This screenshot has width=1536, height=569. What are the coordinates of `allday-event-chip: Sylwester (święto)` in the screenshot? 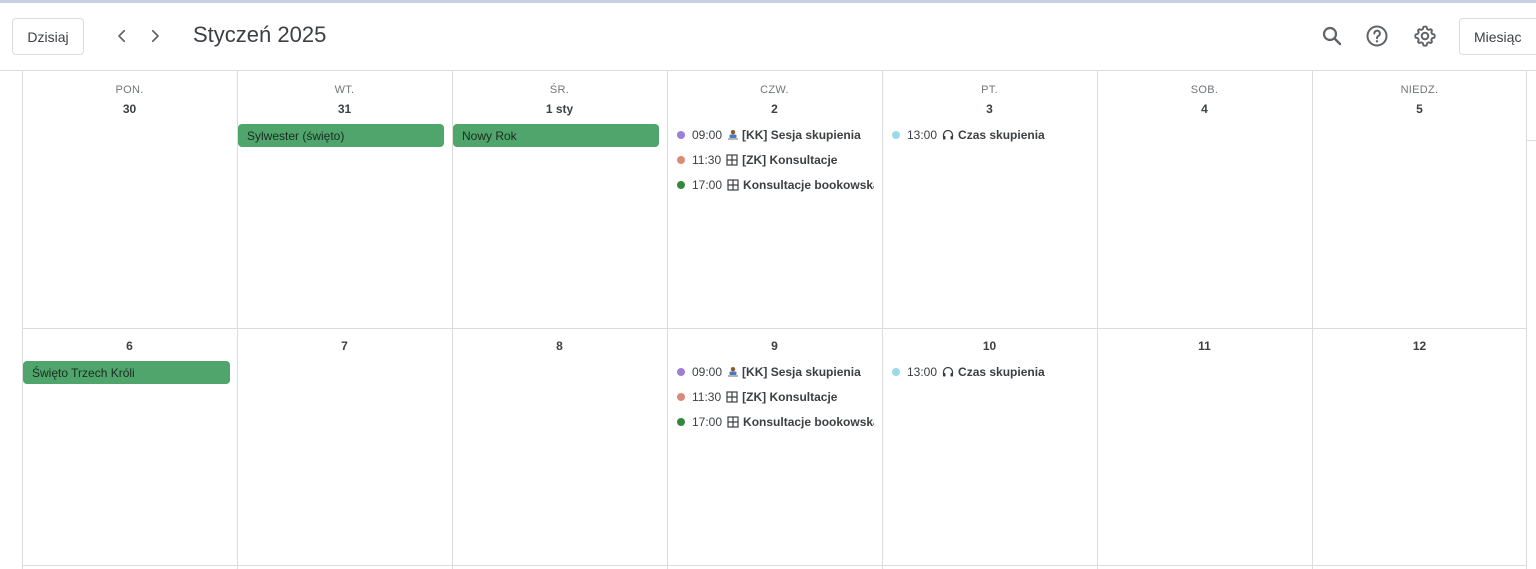 It's located at (341, 135).